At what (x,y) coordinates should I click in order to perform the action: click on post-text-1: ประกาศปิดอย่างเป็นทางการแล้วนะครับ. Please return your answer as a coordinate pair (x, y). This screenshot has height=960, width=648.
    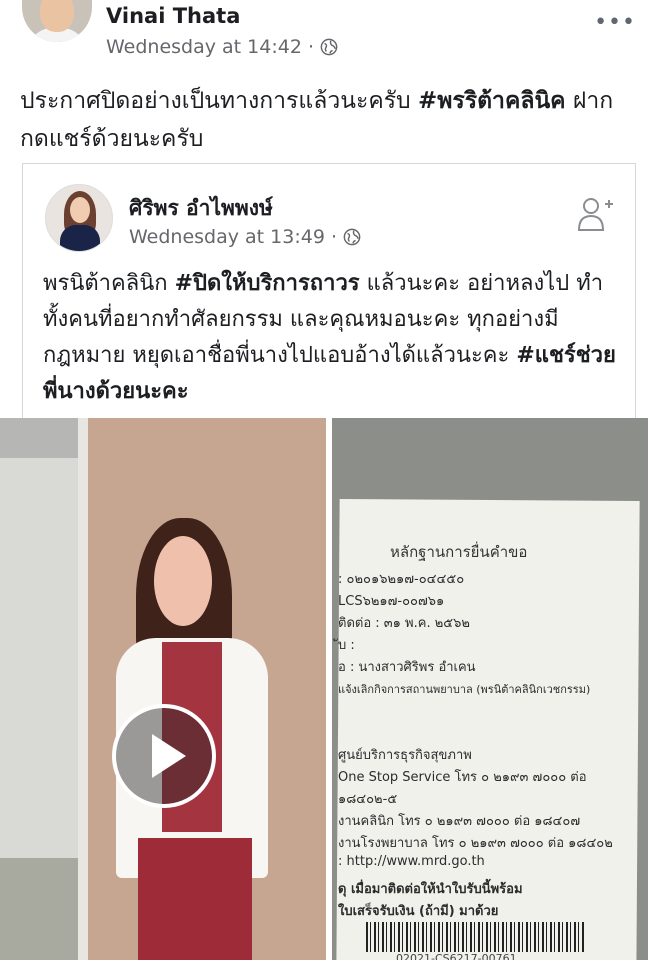
    Looking at the image, I should click on (219, 101).